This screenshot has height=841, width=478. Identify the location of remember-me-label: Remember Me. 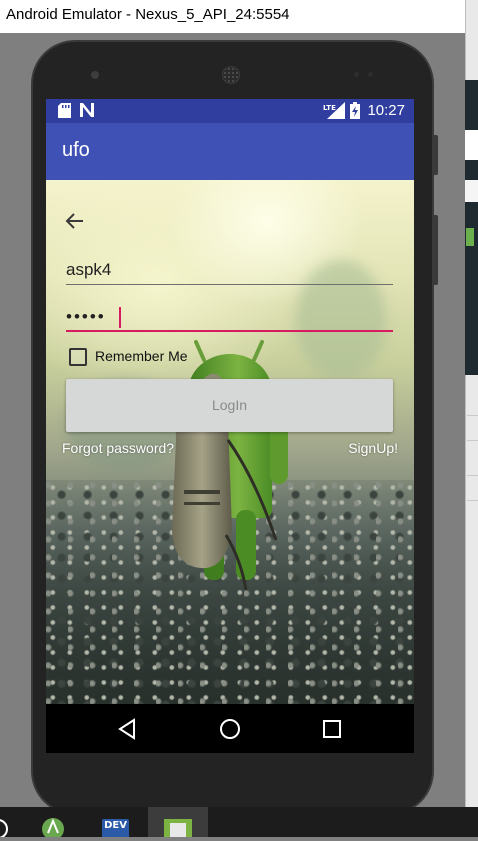
(141, 356).